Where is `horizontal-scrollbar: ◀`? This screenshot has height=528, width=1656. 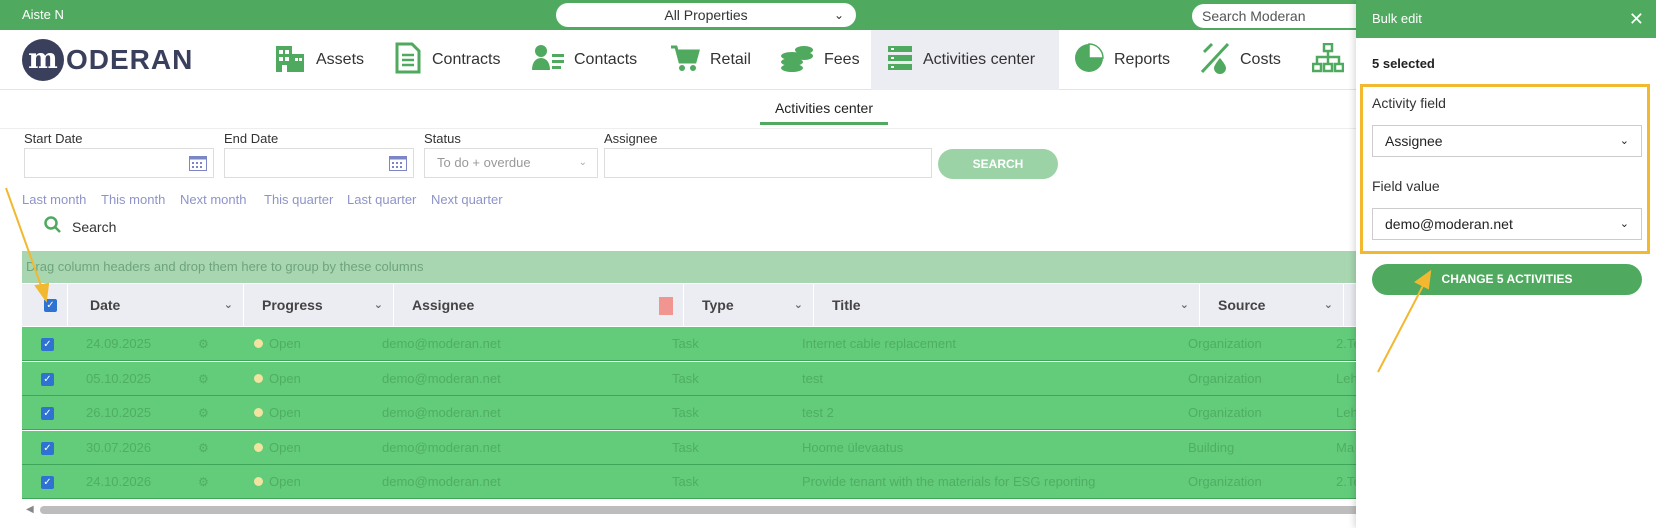 horizontal-scrollbar: ◀ is located at coordinates (695, 510).